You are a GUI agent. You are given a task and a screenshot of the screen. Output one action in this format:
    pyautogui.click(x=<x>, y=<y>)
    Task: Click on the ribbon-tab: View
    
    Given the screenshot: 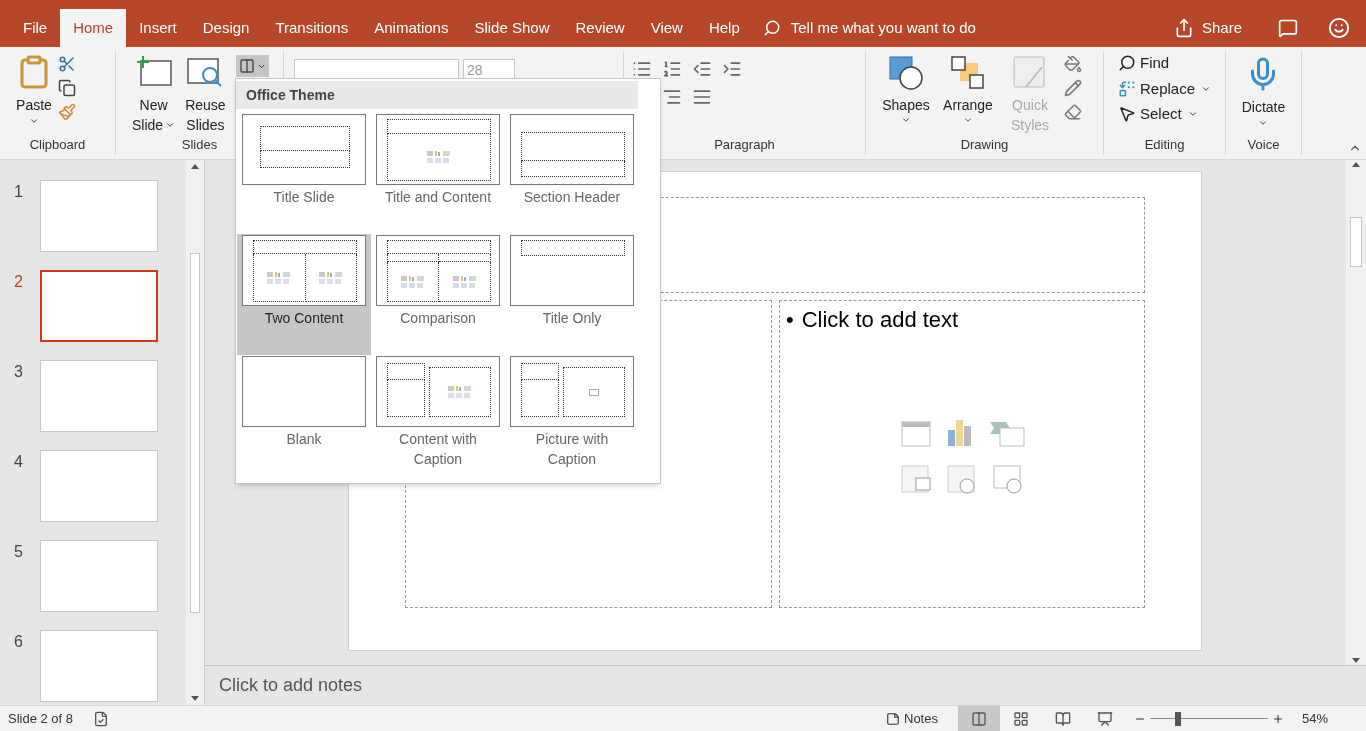 What is the action you would take?
    pyautogui.click(x=666, y=28)
    